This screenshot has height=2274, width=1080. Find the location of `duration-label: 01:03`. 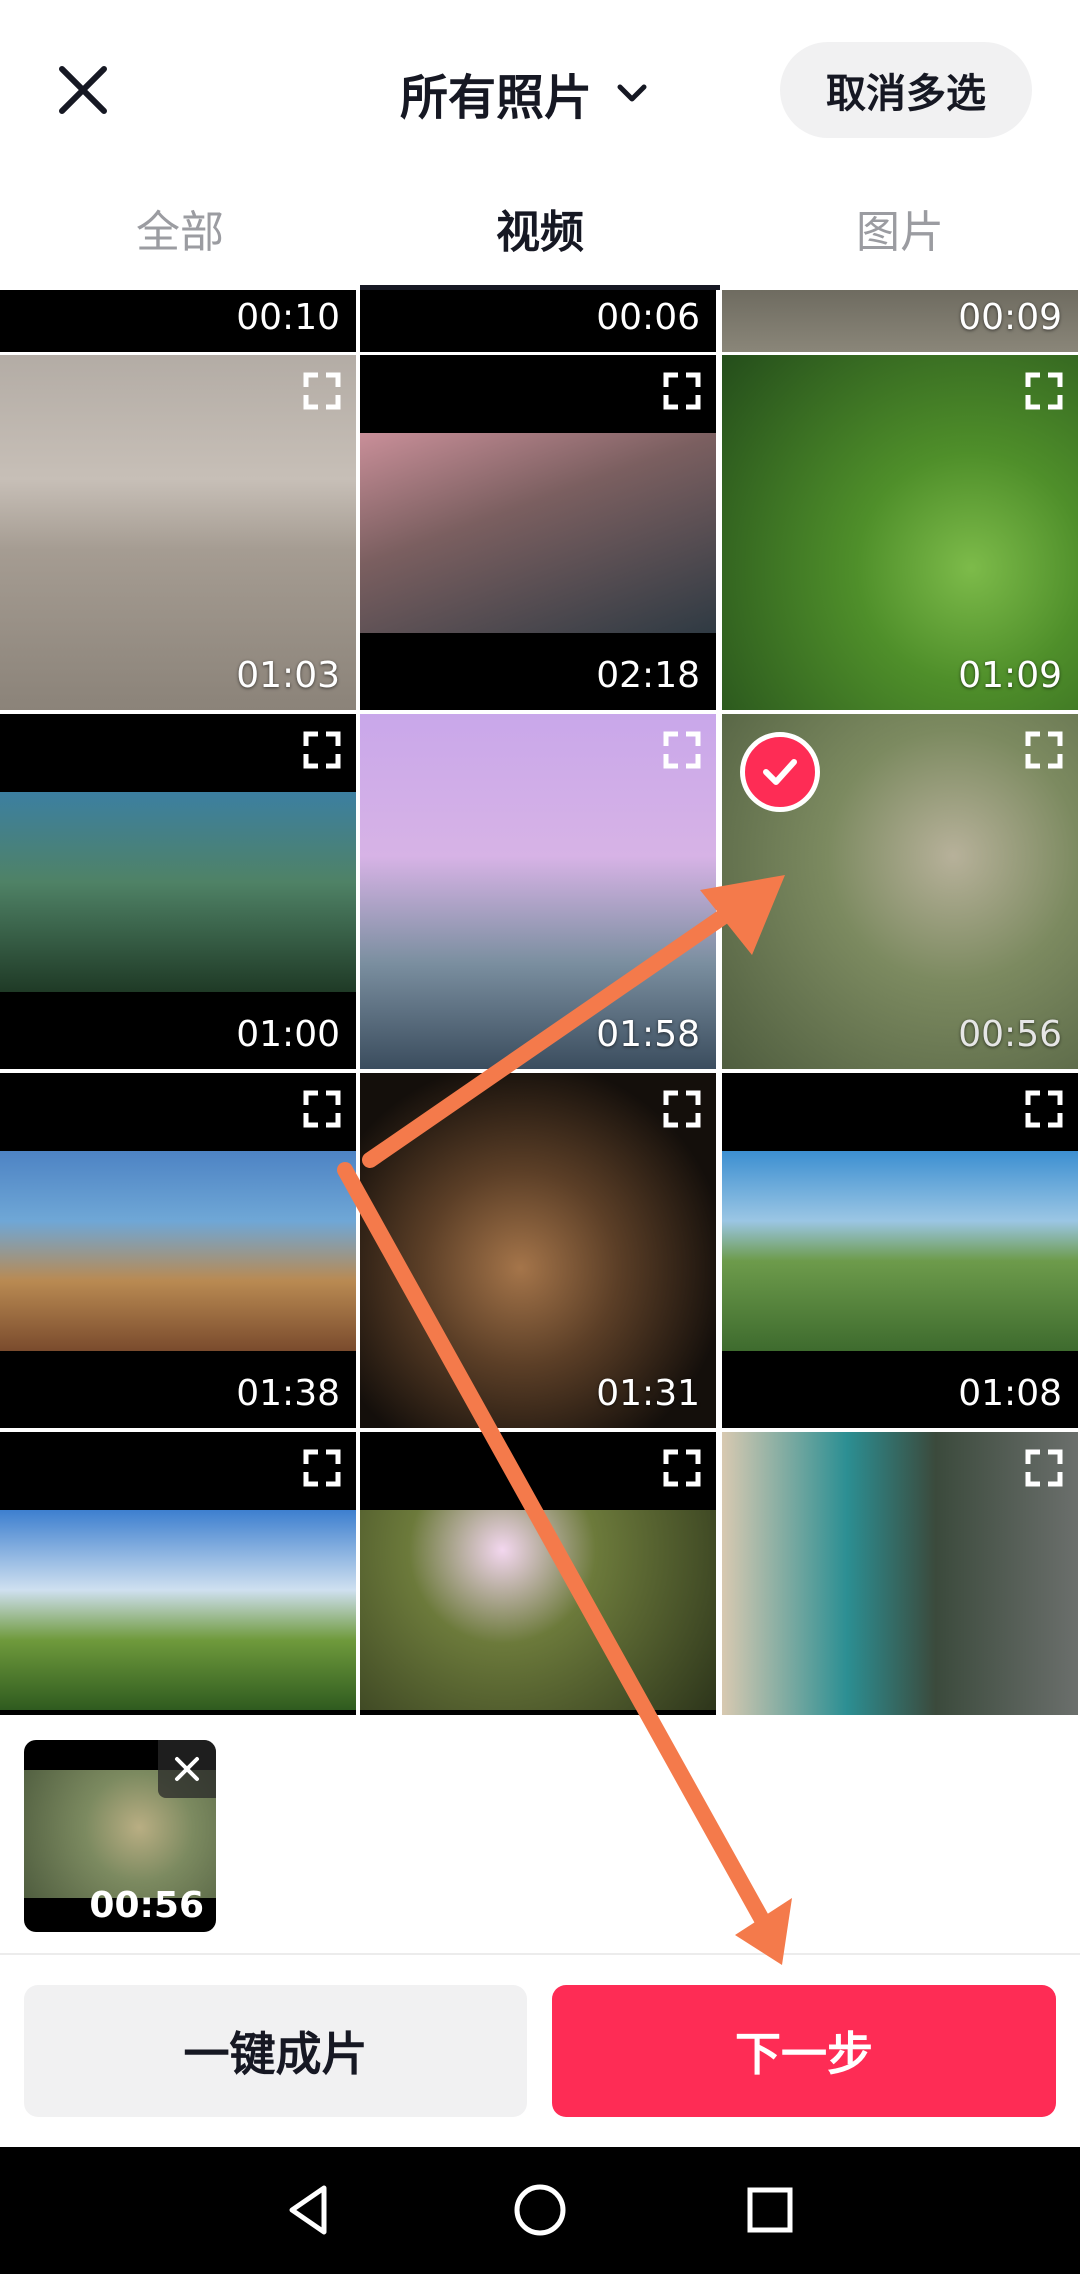

duration-label: 01:03 is located at coordinates (288, 675).